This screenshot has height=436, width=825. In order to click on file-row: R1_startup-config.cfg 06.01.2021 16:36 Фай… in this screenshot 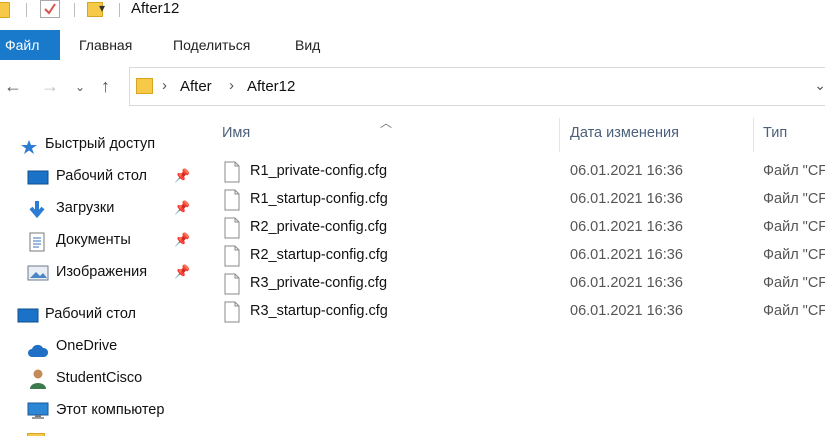, I will do `click(512, 201)`.